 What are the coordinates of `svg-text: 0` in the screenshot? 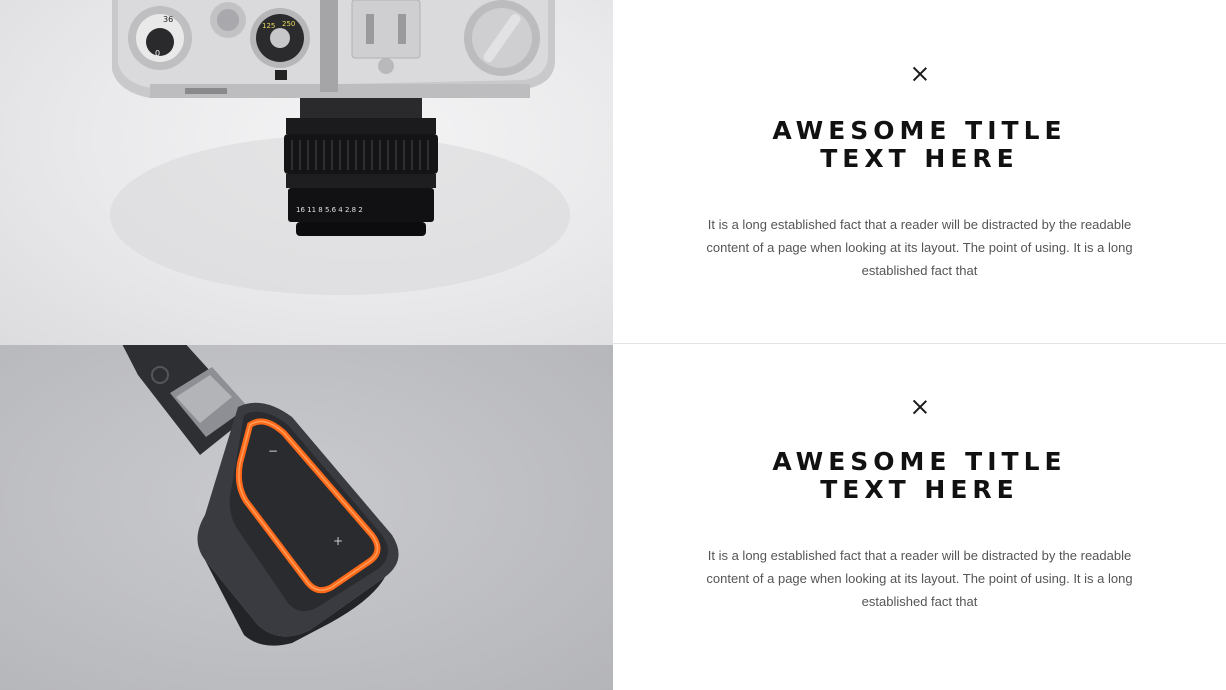 It's located at (157, 53).